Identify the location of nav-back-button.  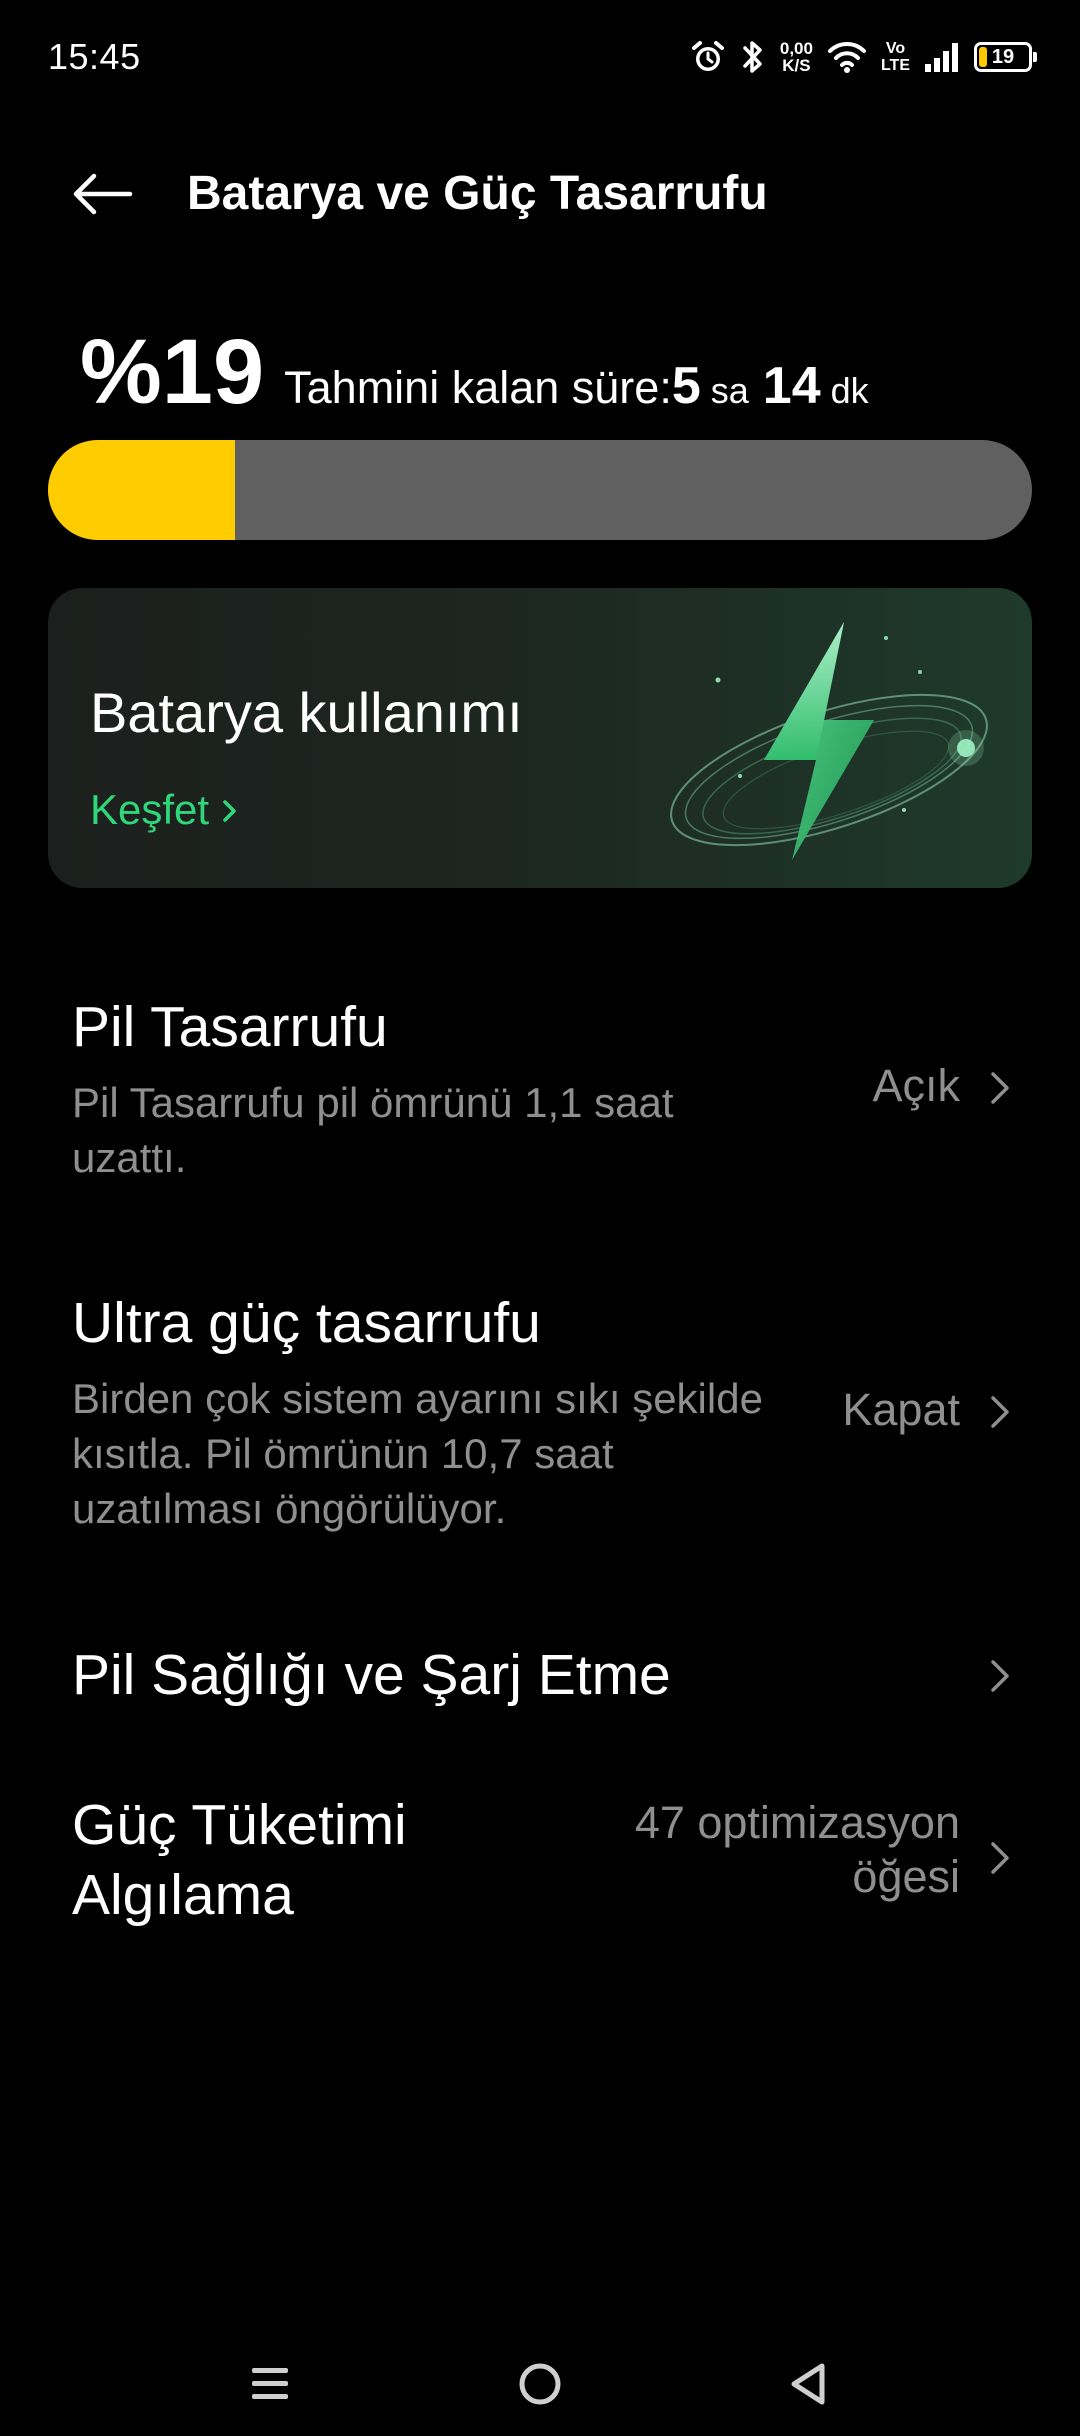
(808, 2386).